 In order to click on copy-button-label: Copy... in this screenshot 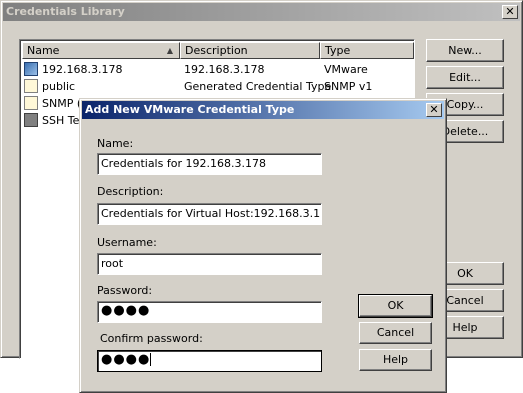, I will do `click(465, 104)`.